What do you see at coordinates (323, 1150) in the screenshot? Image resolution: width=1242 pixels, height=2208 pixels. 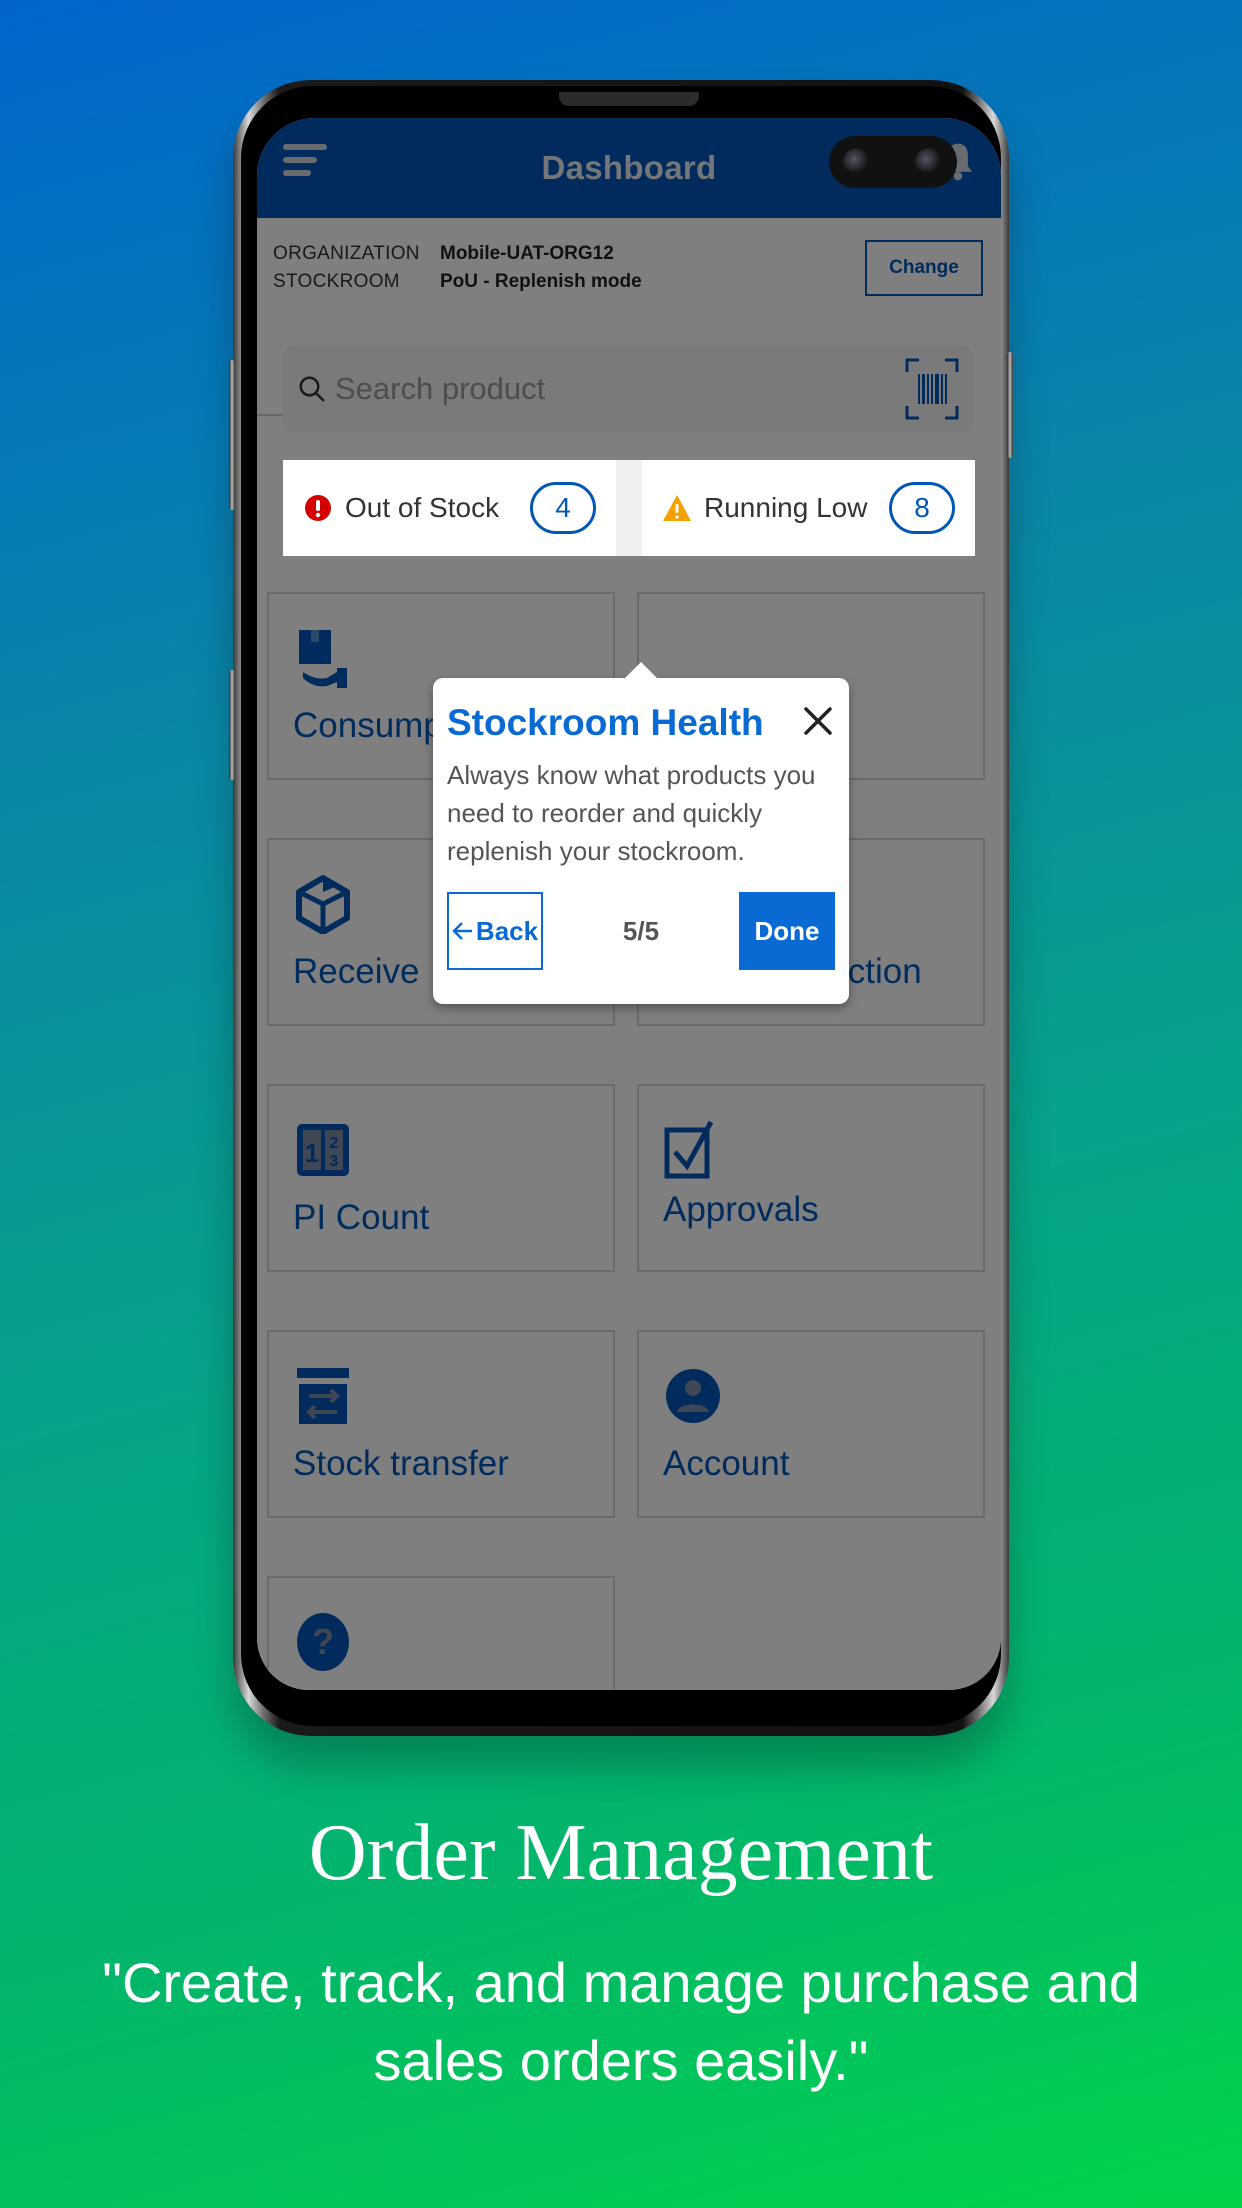 I see `count-numbers-icon: 1 2 3` at bounding box center [323, 1150].